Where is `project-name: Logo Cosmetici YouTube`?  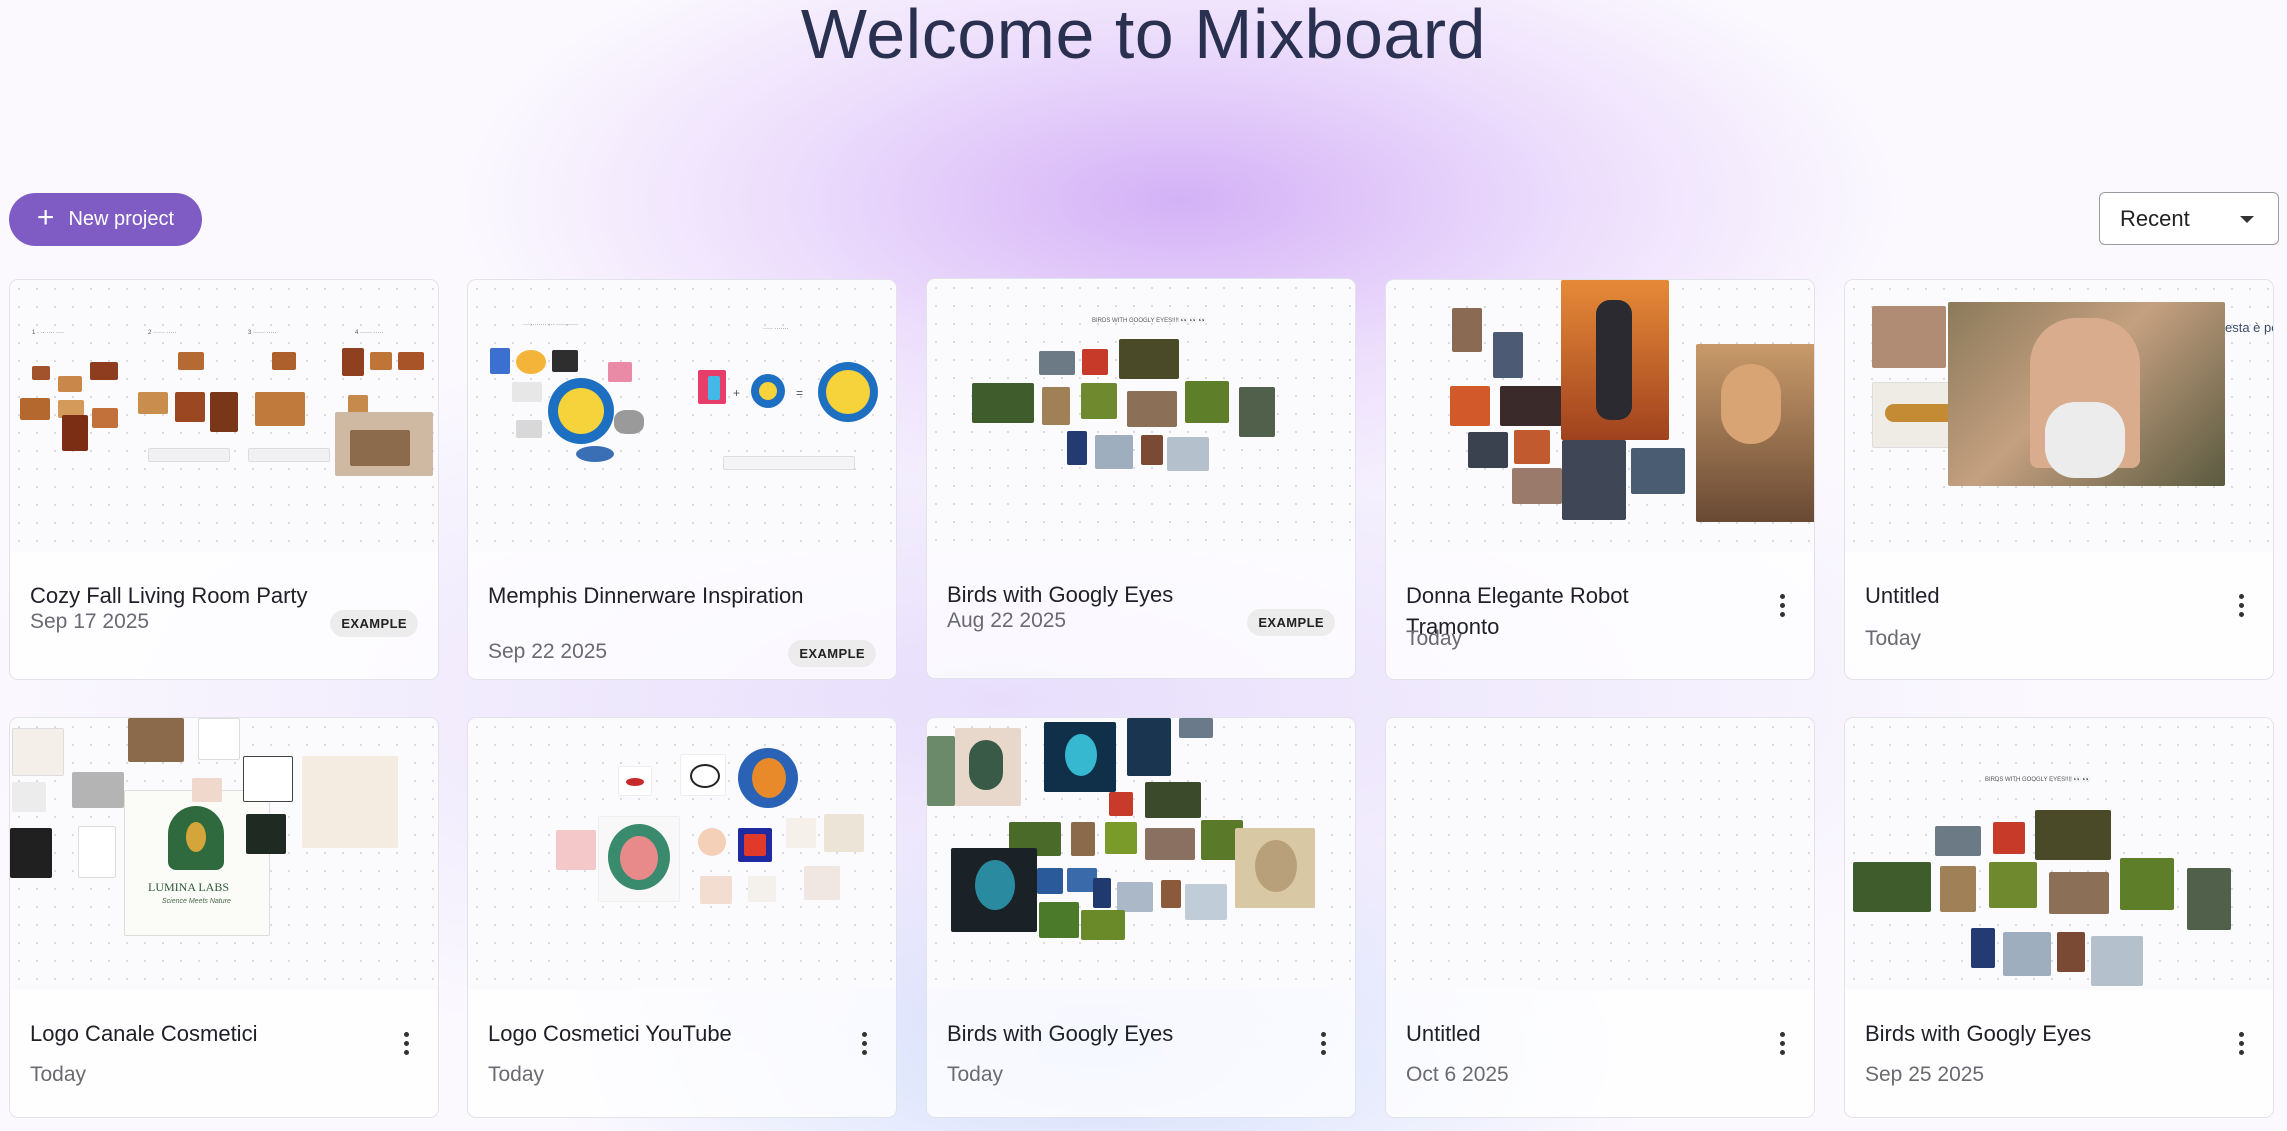
project-name: Logo Cosmetici YouTube is located at coordinates (610, 1033).